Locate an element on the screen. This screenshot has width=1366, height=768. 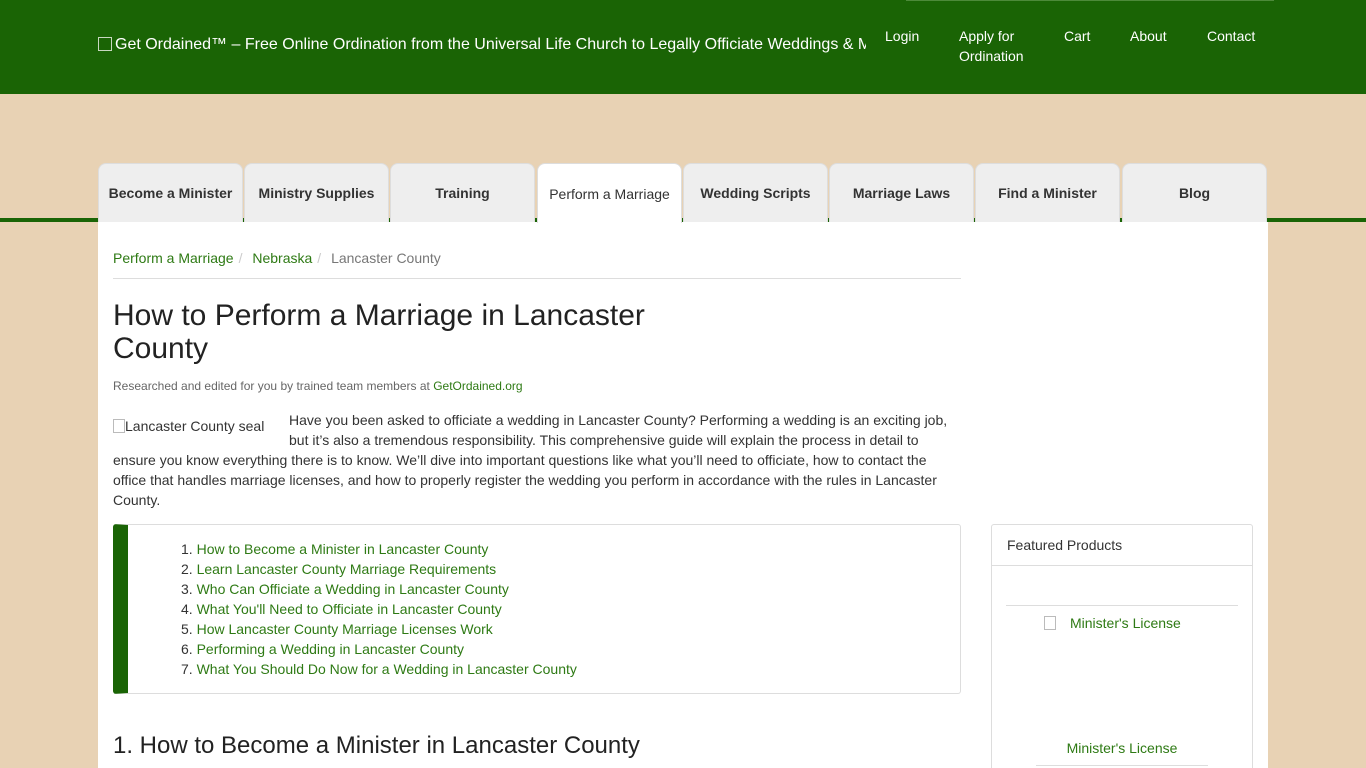
tab-become-a-minister: Become a Minister is located at coordinates (170, 192).